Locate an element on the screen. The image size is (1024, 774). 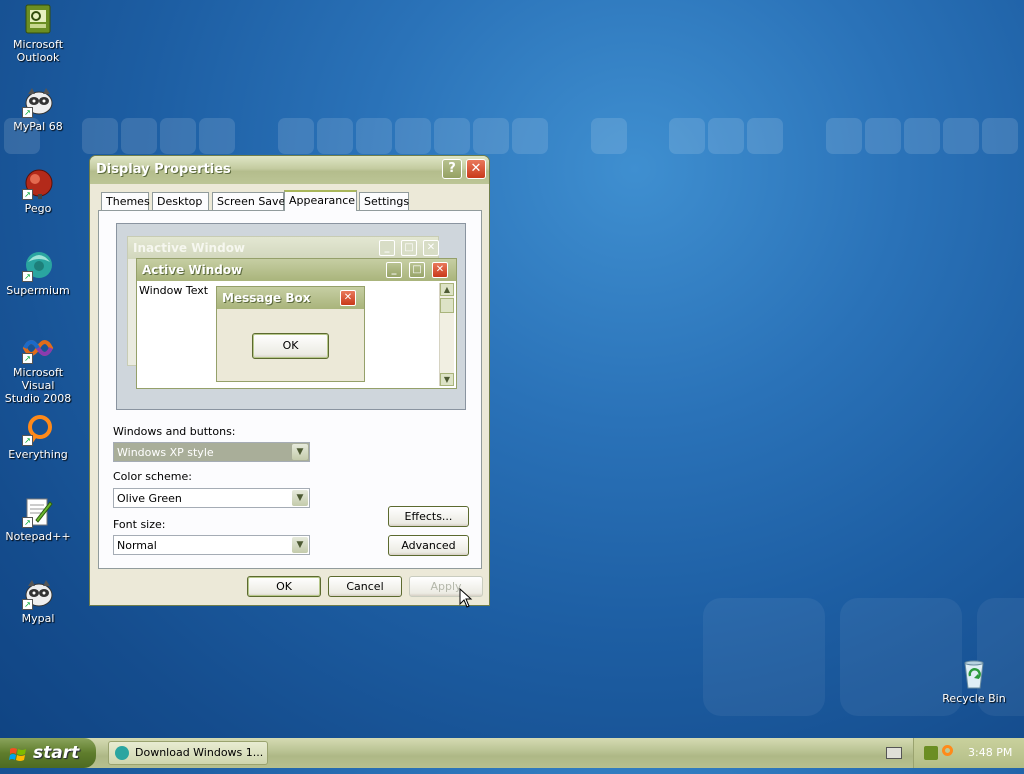
desktop-icon-recycle-bin: Recycle Bin is located at coordinates (974, 681).